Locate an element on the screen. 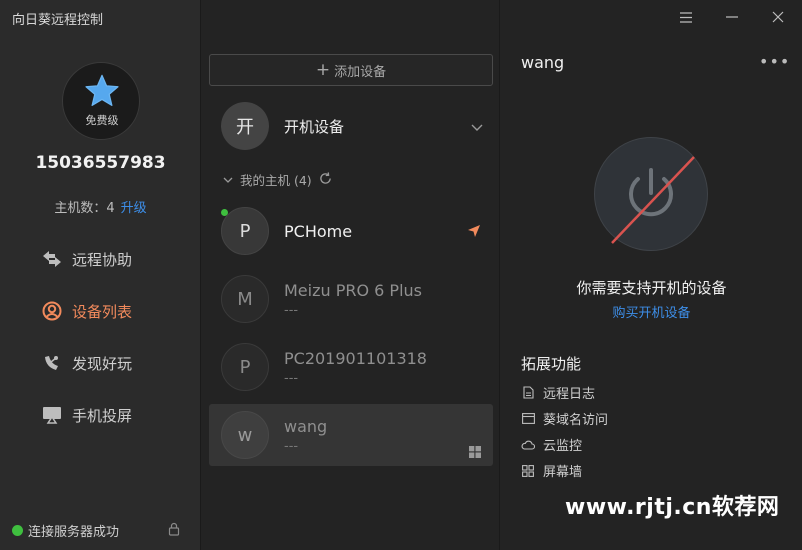  ext-label: 远程日志 is located at coordinates (569, 394).